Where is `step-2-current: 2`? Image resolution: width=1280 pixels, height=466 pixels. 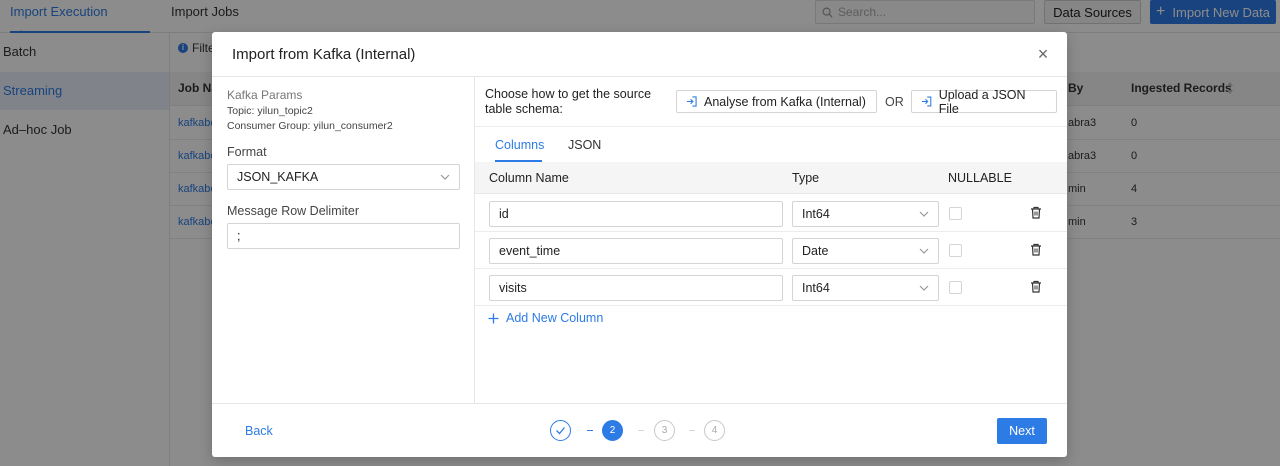 step-2-current: 2 is located at coordinates (612, 430).